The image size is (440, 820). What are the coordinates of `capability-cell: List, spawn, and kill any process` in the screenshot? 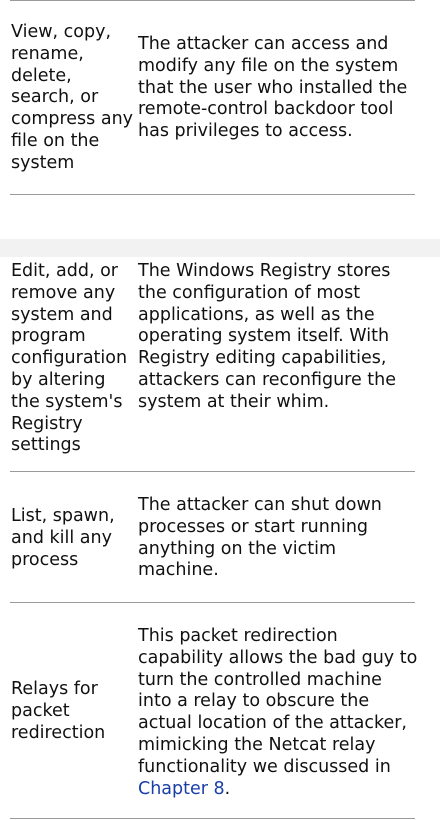 It's located at (63, 538).